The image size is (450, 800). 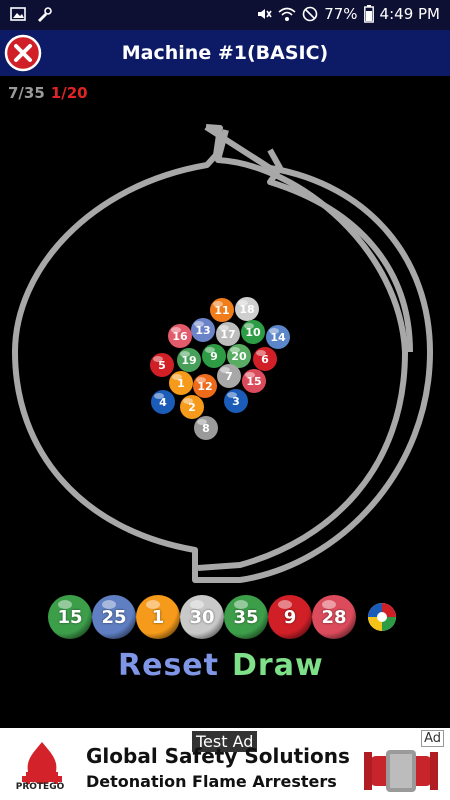 I want to click on machine-ball: 15, so click(x=254, y=381).